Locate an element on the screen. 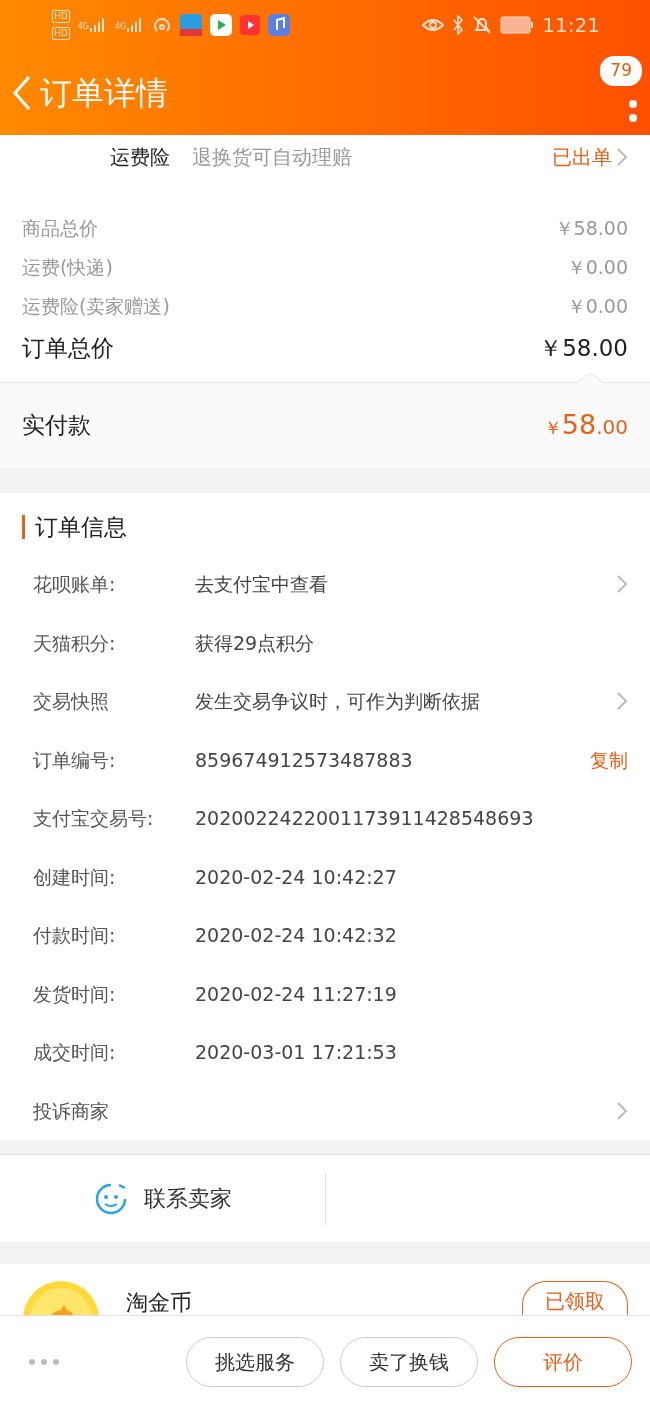  video-app-icon is located at coordinates (250, 25).